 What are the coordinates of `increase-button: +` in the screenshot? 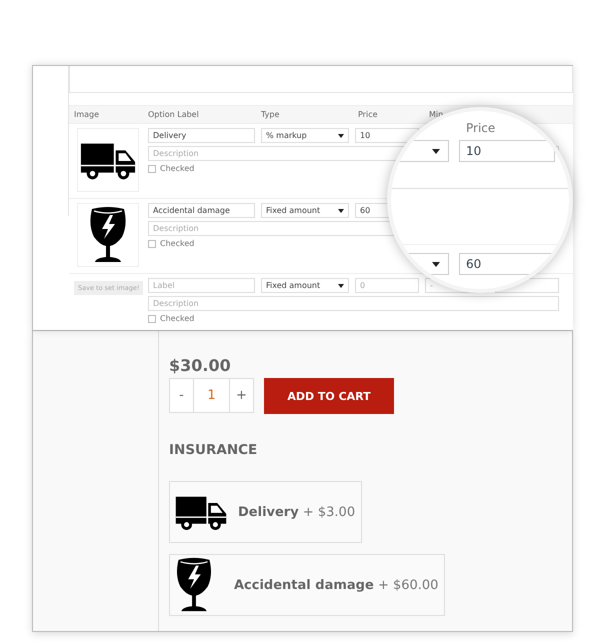 It's located at (241, 395).